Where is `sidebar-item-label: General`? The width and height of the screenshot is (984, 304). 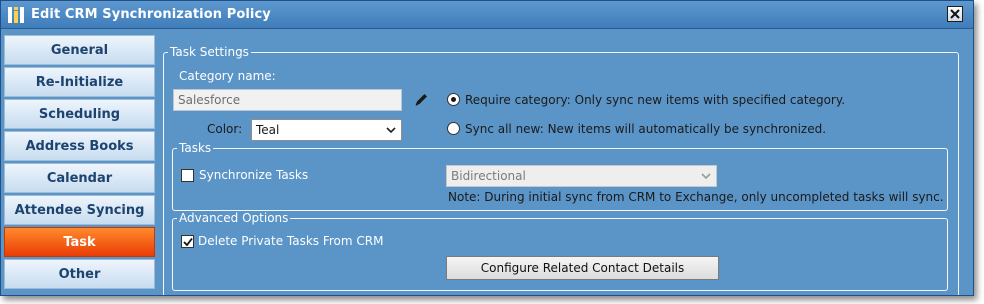 sidebar-item-label: General is located at coordinates (79, 50).